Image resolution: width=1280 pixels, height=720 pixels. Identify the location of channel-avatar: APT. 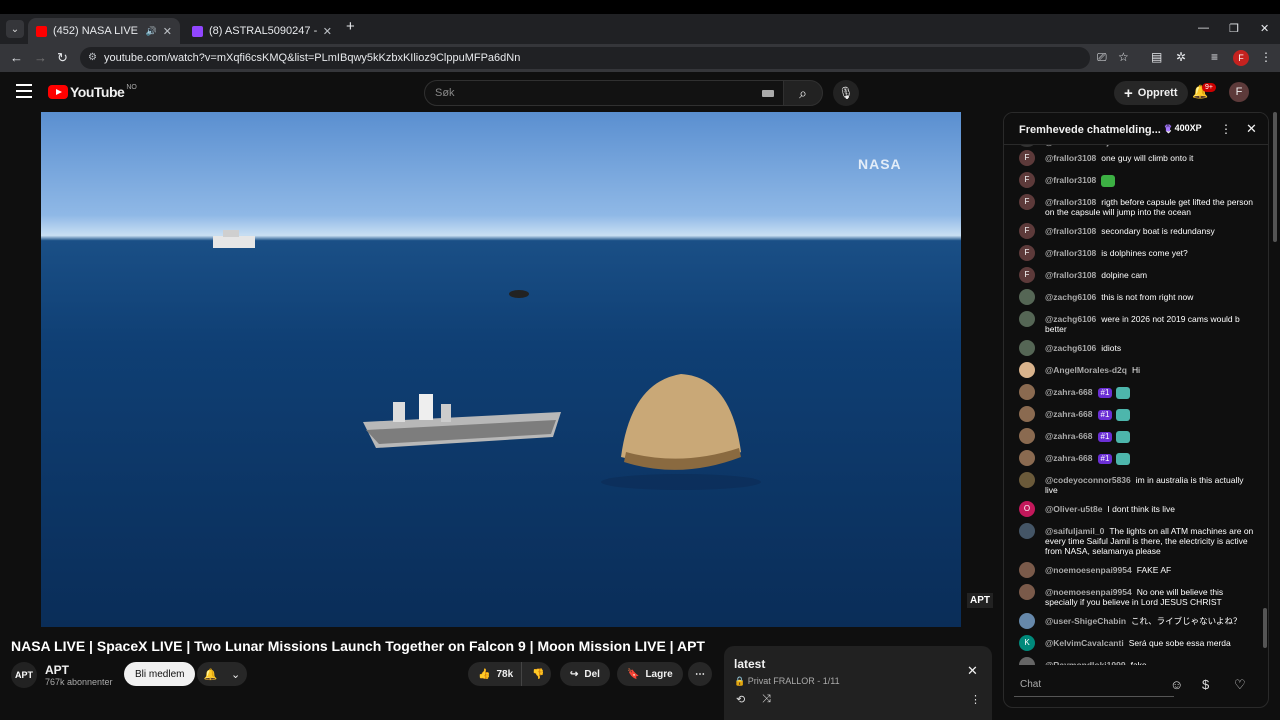
(24, 675).